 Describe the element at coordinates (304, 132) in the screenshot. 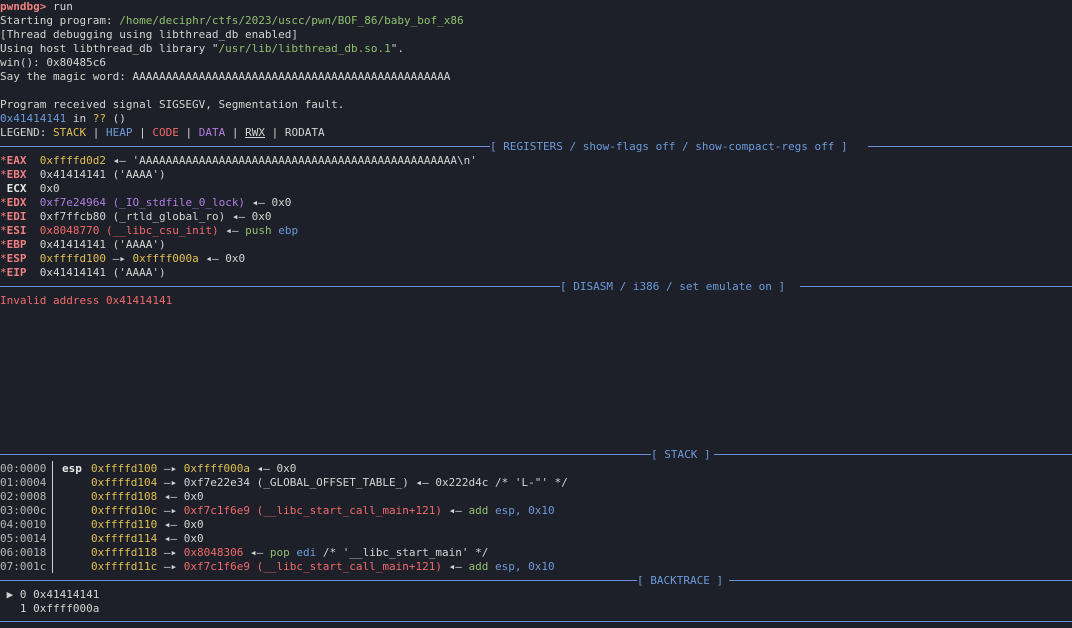

I see `legend-rodata: RODATA` at that location.